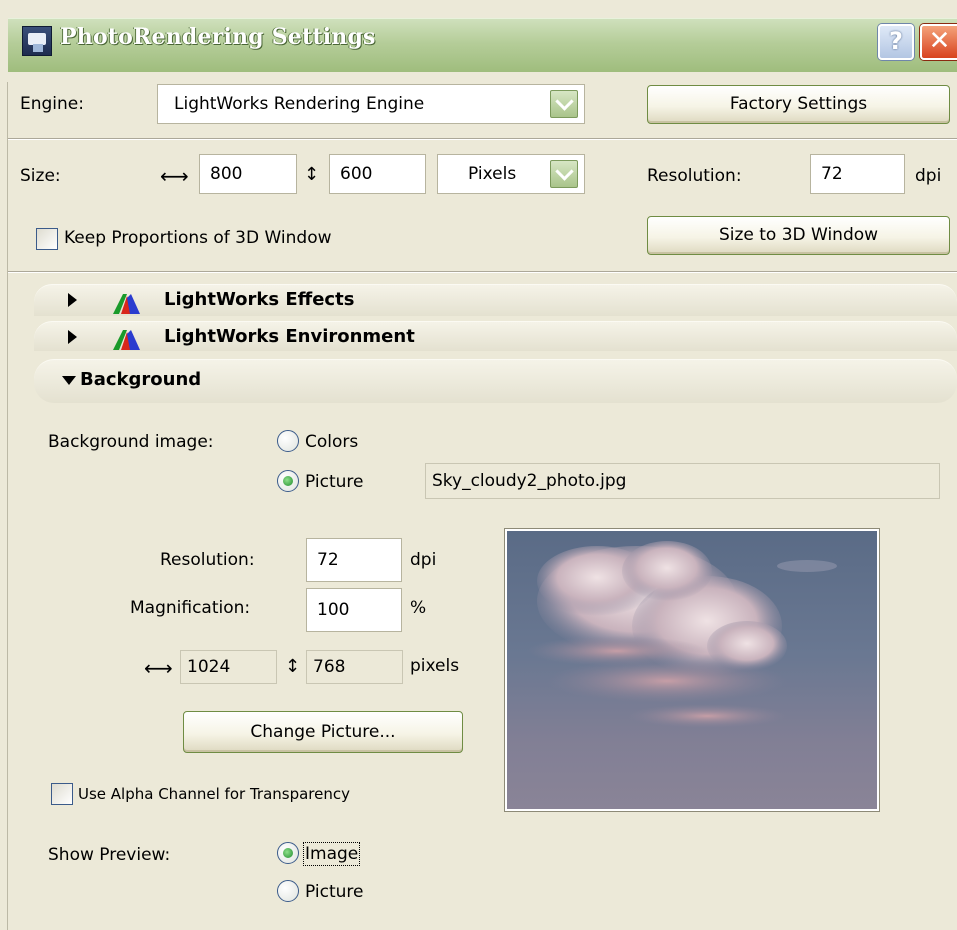  I want to click on background-preview-image, so click(692, 670).